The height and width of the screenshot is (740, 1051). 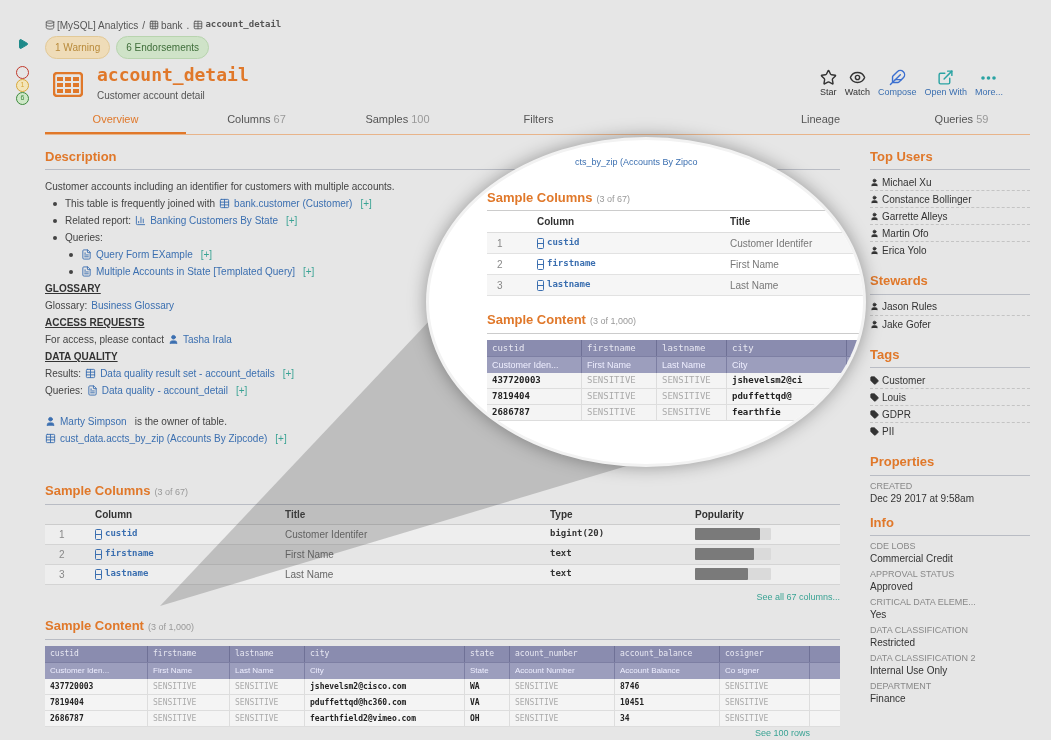 What do you see at coordinates (857, 84) in the screenshot?
I see `toolbar-button: Watch` at bounding box center [857, 84].